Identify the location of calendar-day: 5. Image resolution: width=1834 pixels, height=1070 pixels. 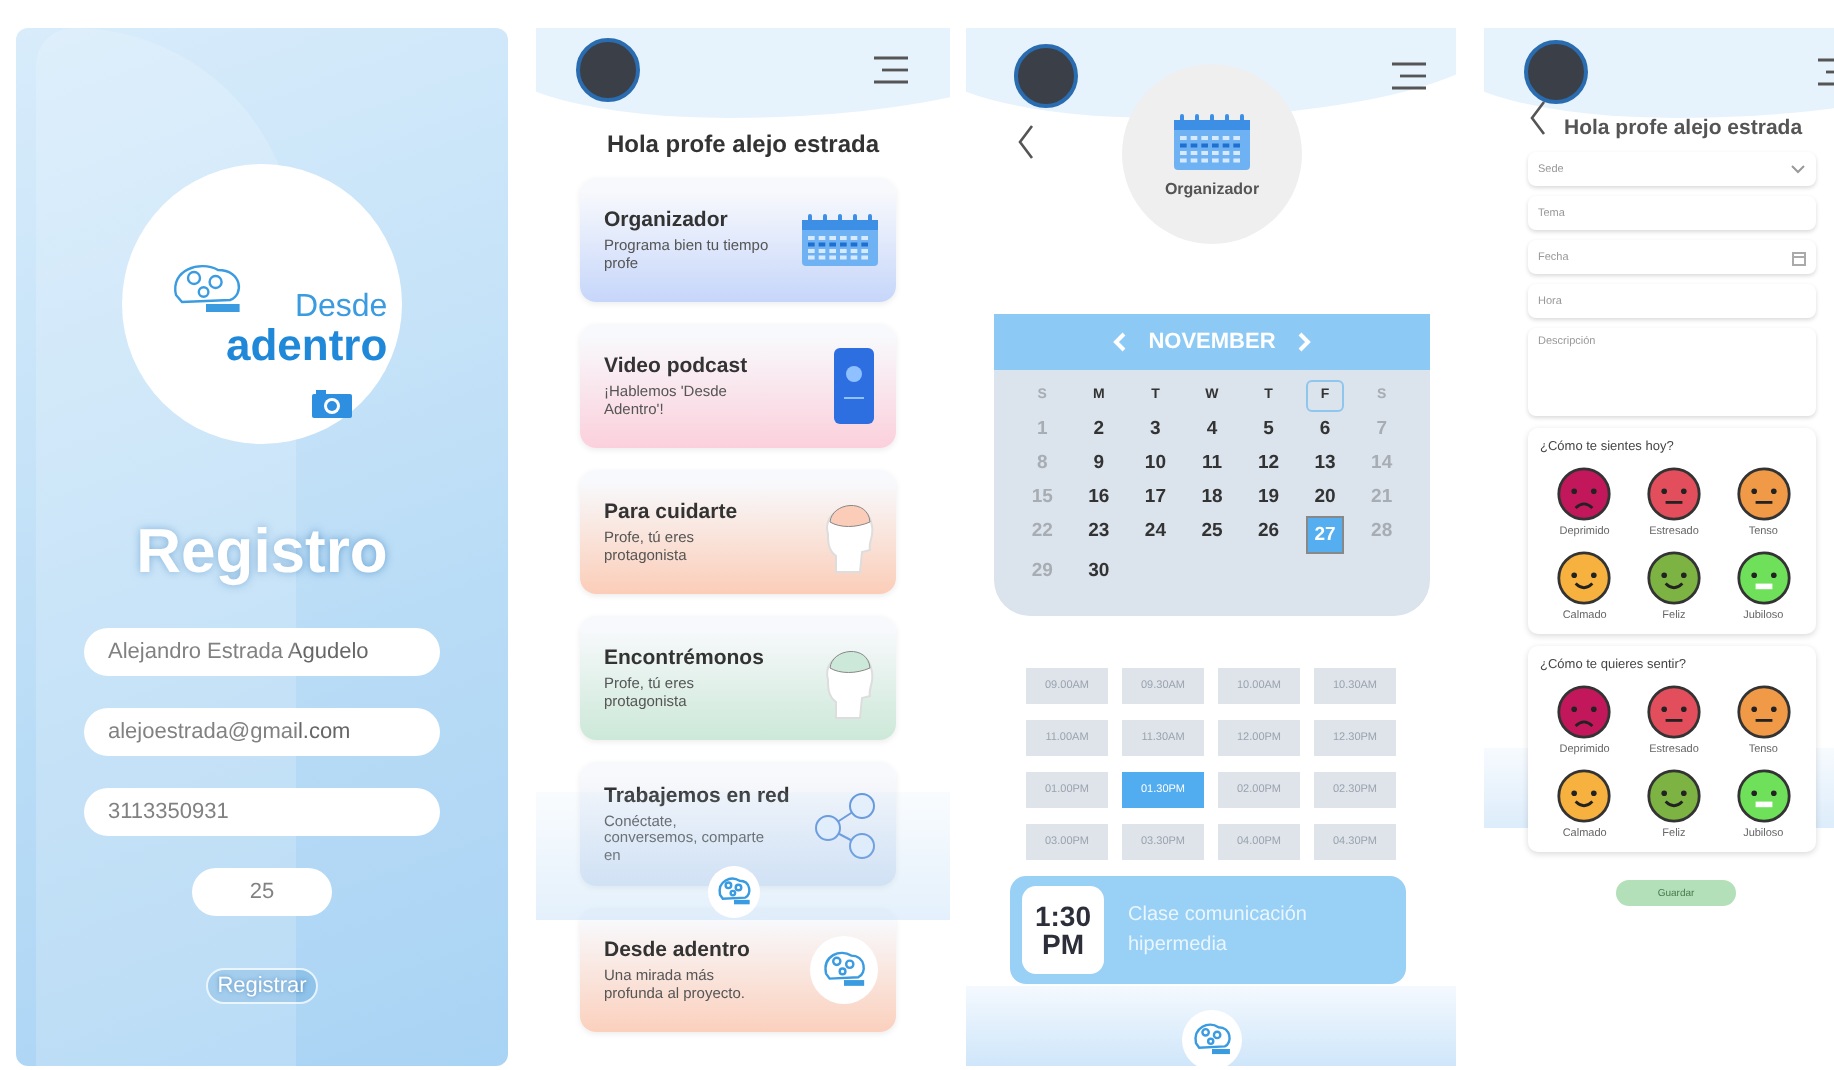
(1268, 430).